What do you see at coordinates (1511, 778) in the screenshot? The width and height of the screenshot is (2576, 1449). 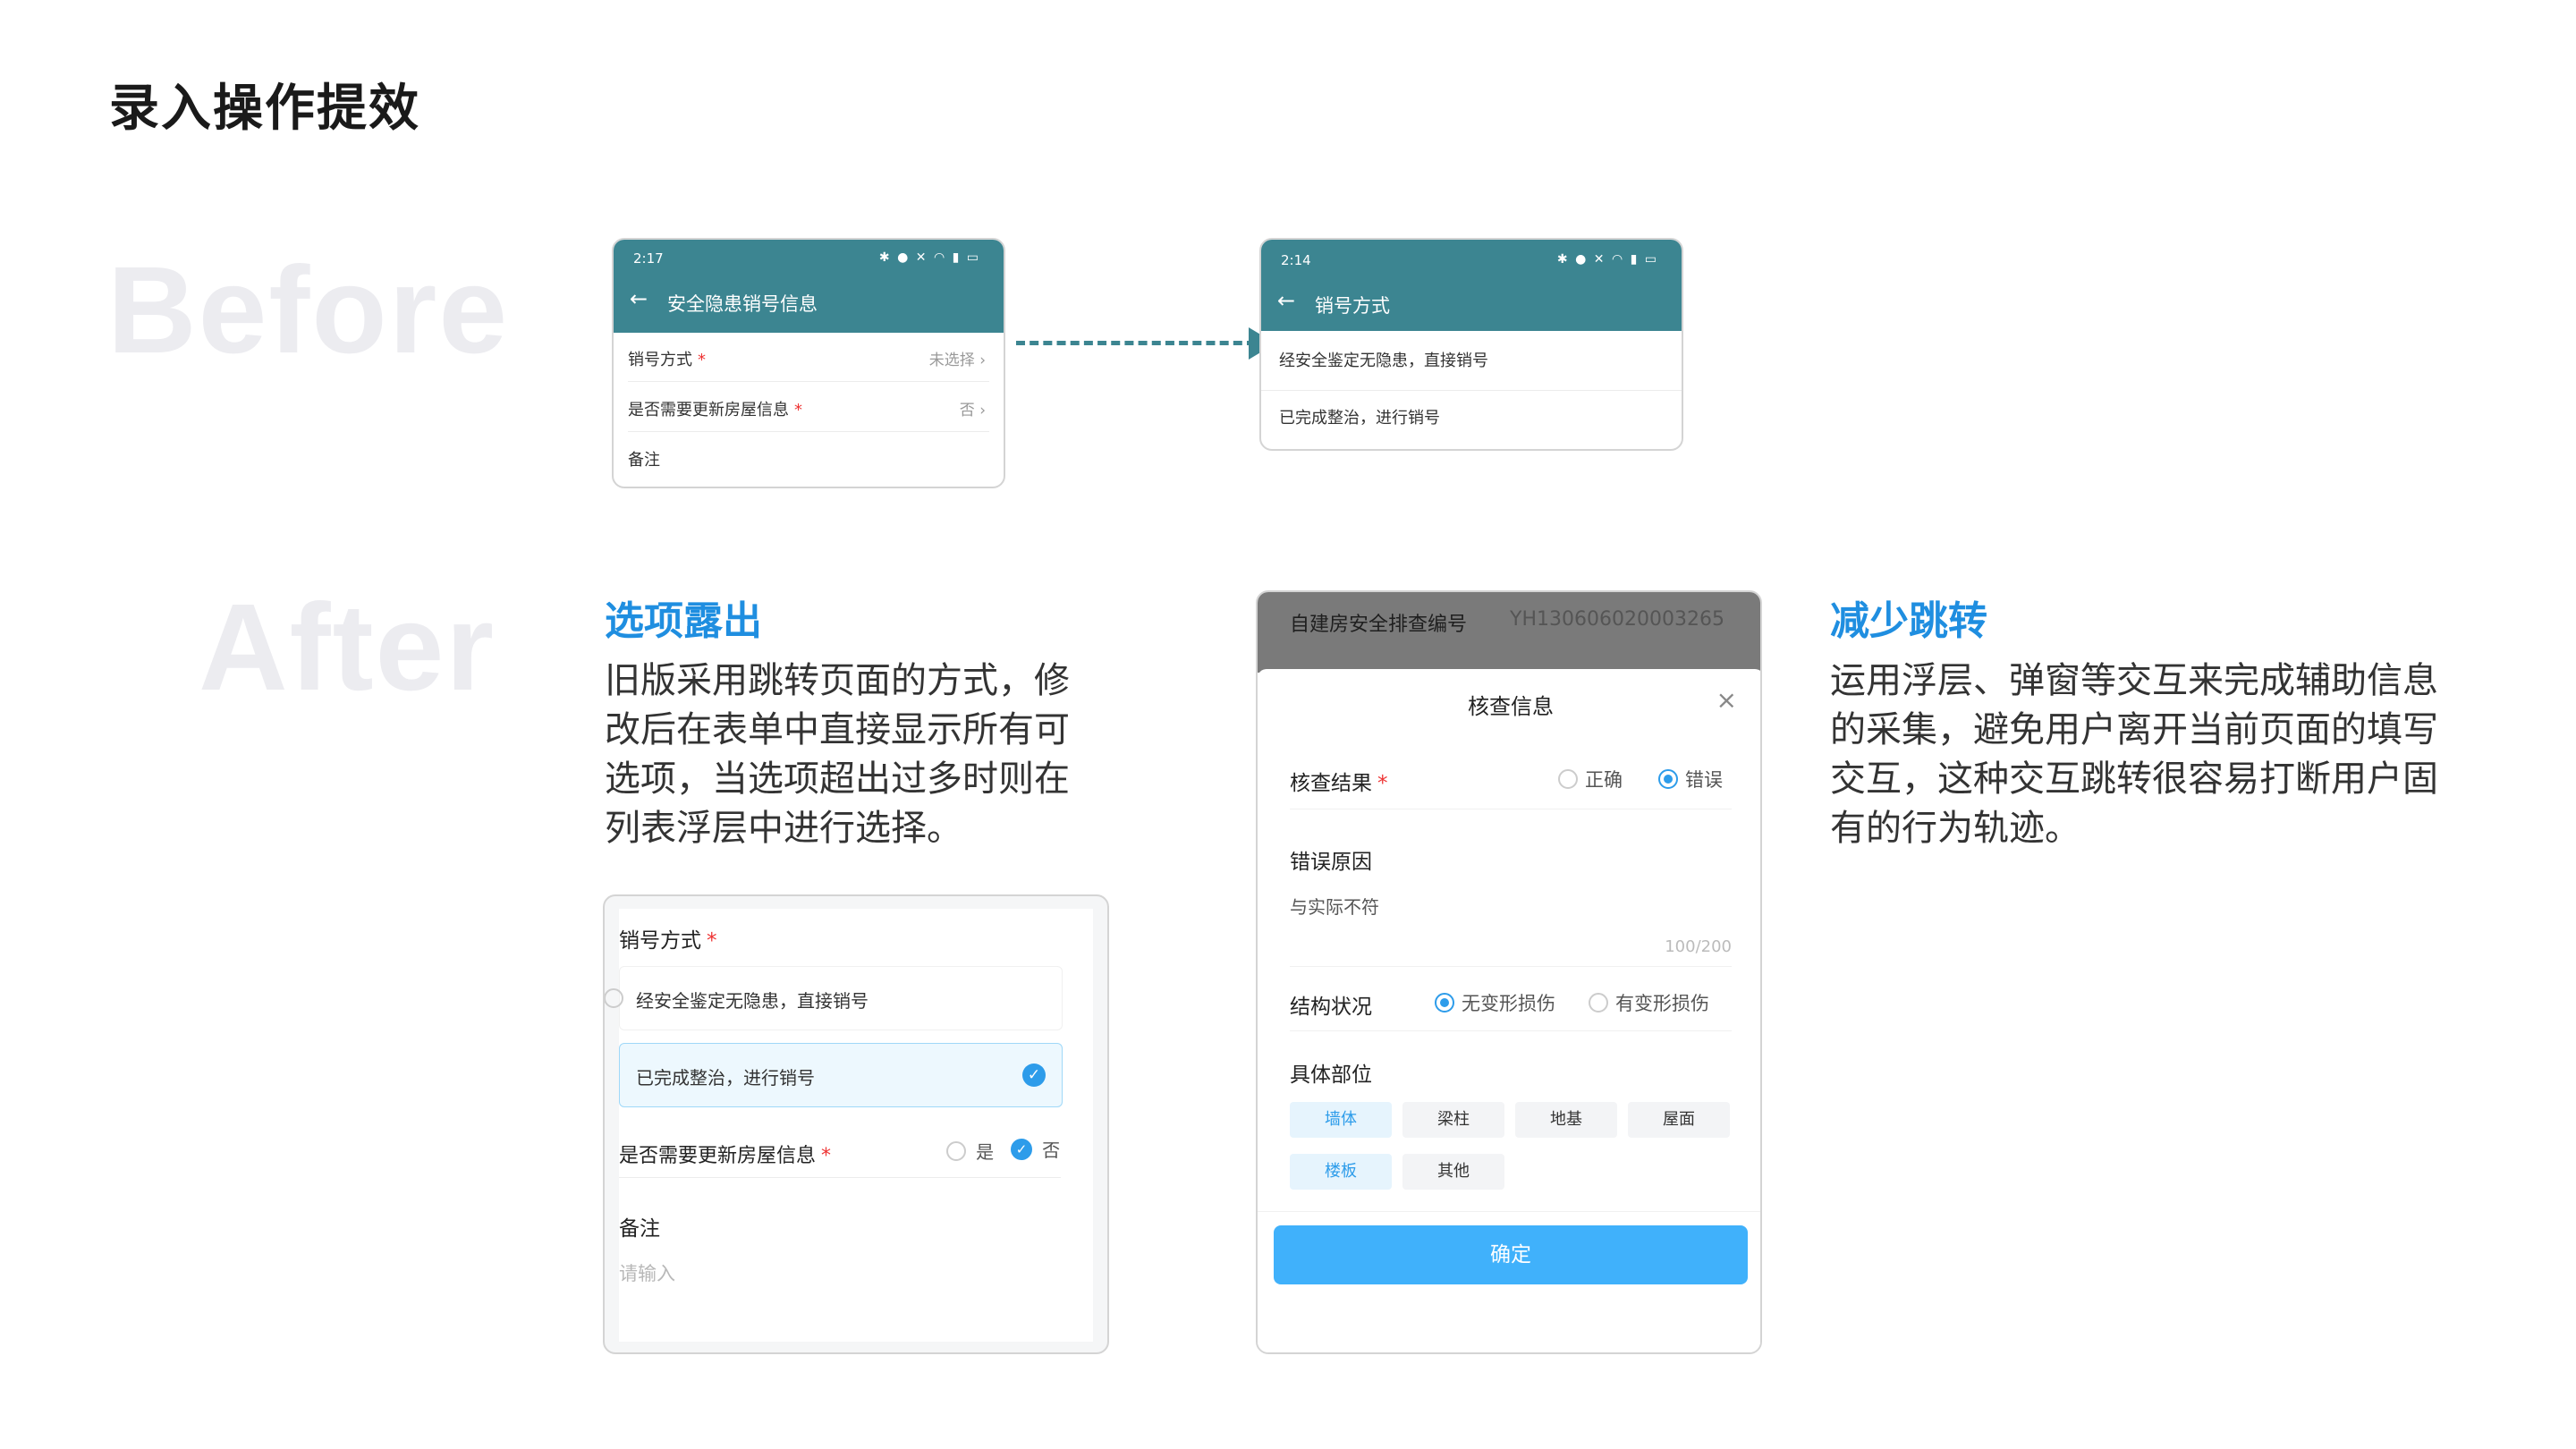 I see `form-row-result: 核查结果 * 正确 错误` at bounding box center [1511, 778].